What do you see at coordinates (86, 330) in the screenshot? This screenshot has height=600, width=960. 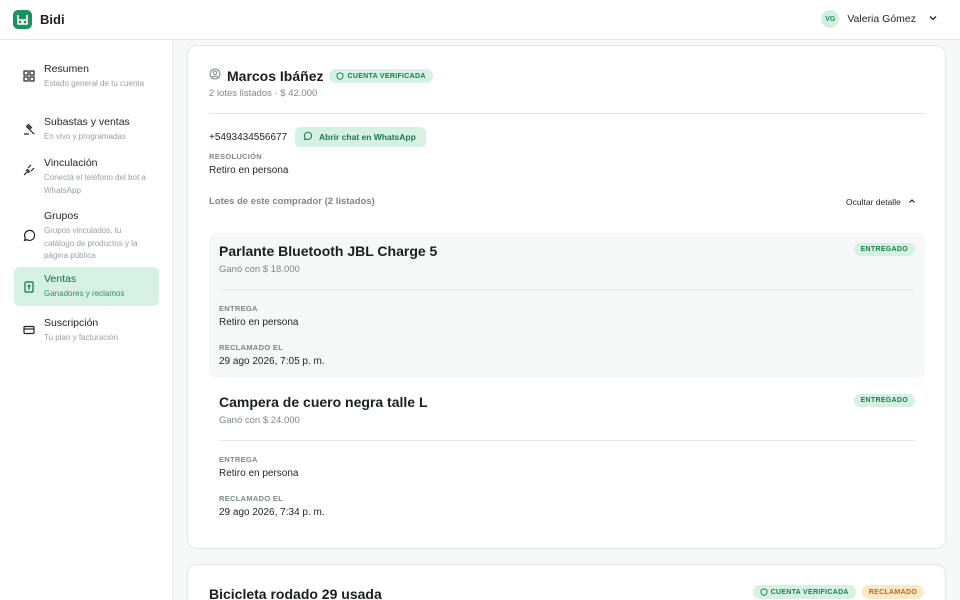 I see `sidebar-item-suscripcion: Suscripción Tu plan y facturación` at bounding box center [86, 330].